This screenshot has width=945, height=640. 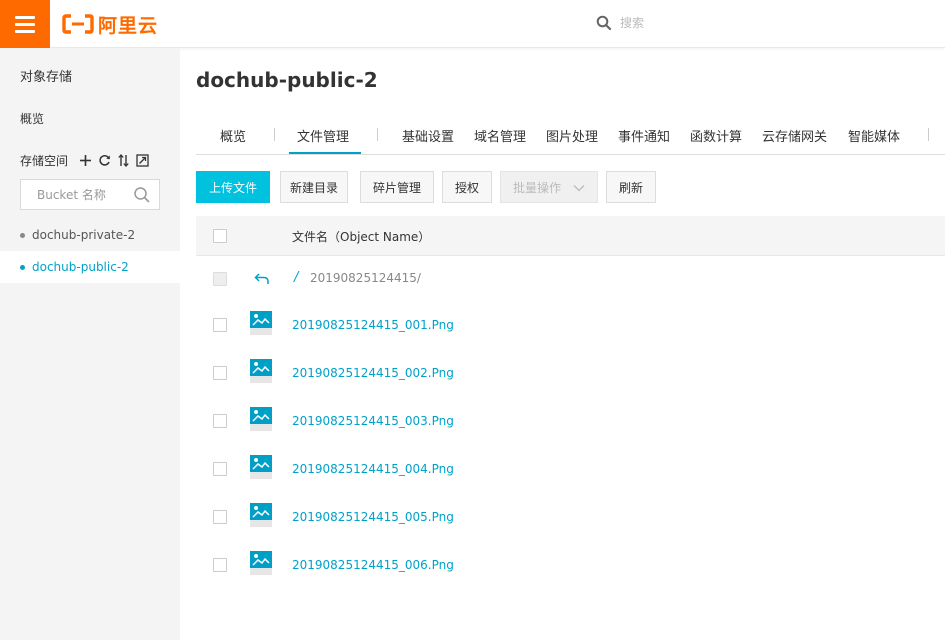 I want to click on file-link: 20190825124415_005.Png, so click(x=373, y=517).